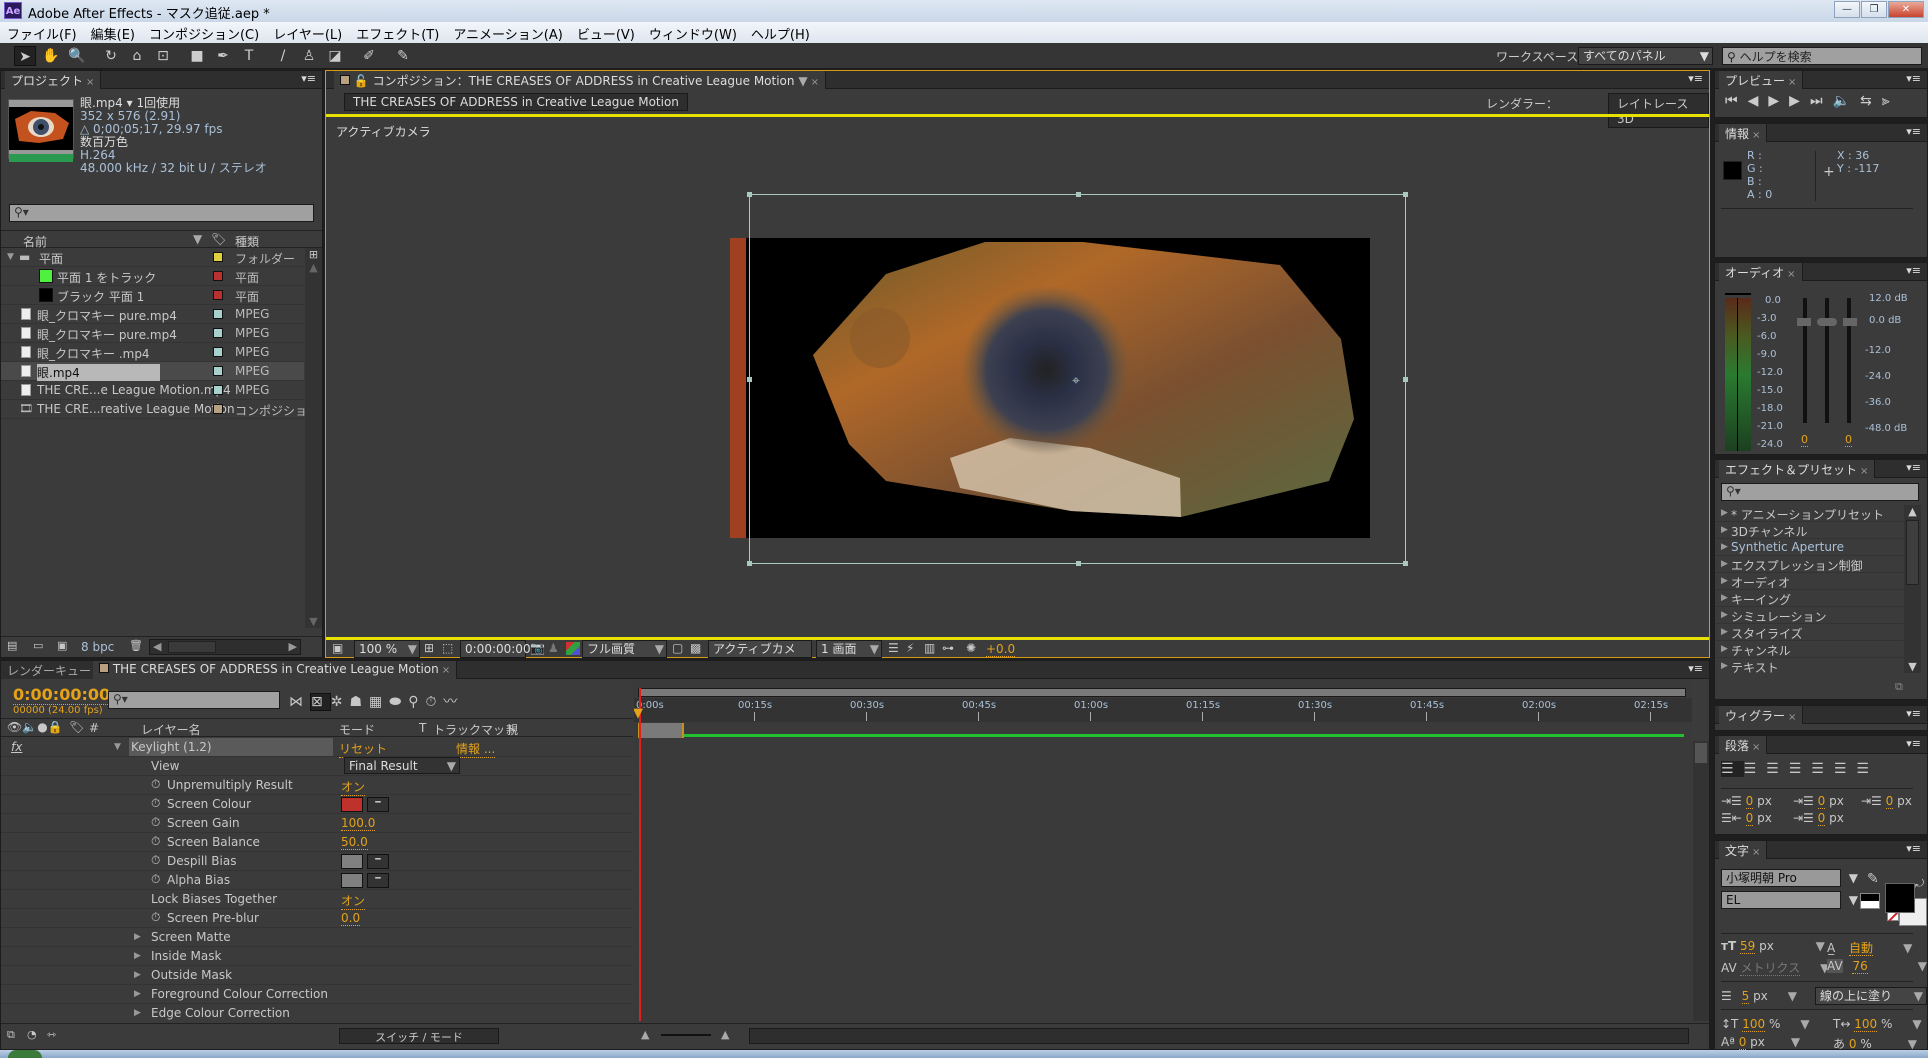 The height and width of the screenshot is (1058, 1928). I want to click on layer-duration-bar, so click(661, 730).